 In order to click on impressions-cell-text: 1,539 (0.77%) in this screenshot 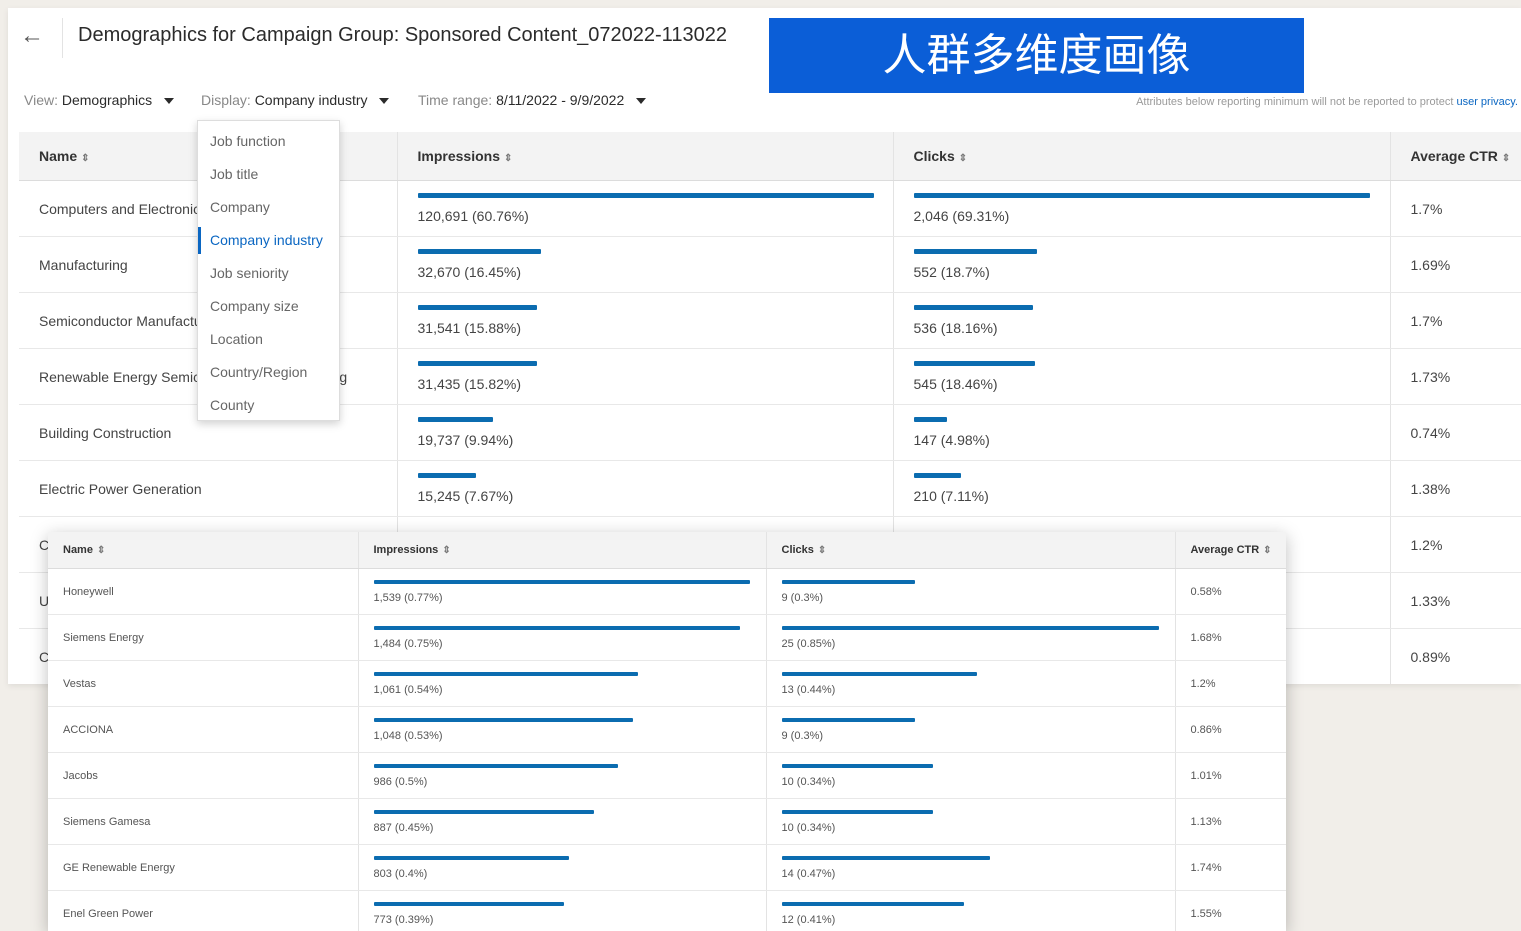, I will do `click(408, 597)`.